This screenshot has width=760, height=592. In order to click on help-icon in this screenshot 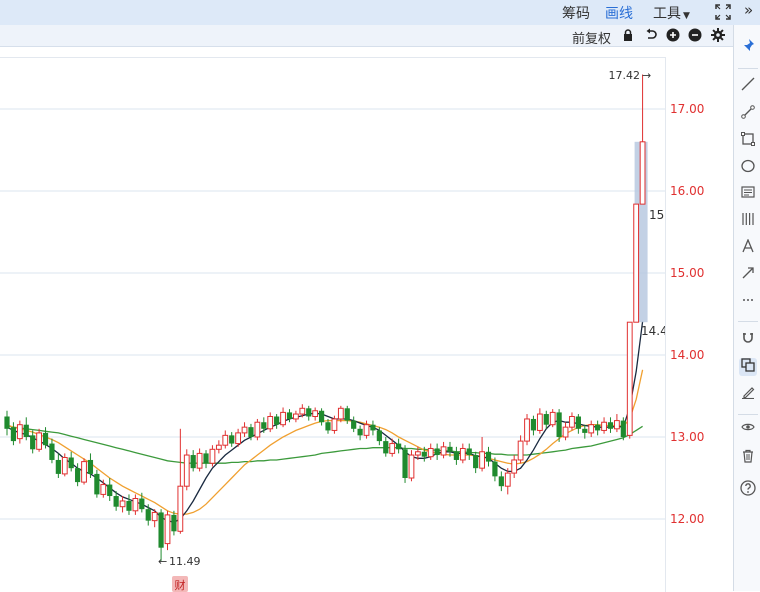, I will do `click(748, 489)`.